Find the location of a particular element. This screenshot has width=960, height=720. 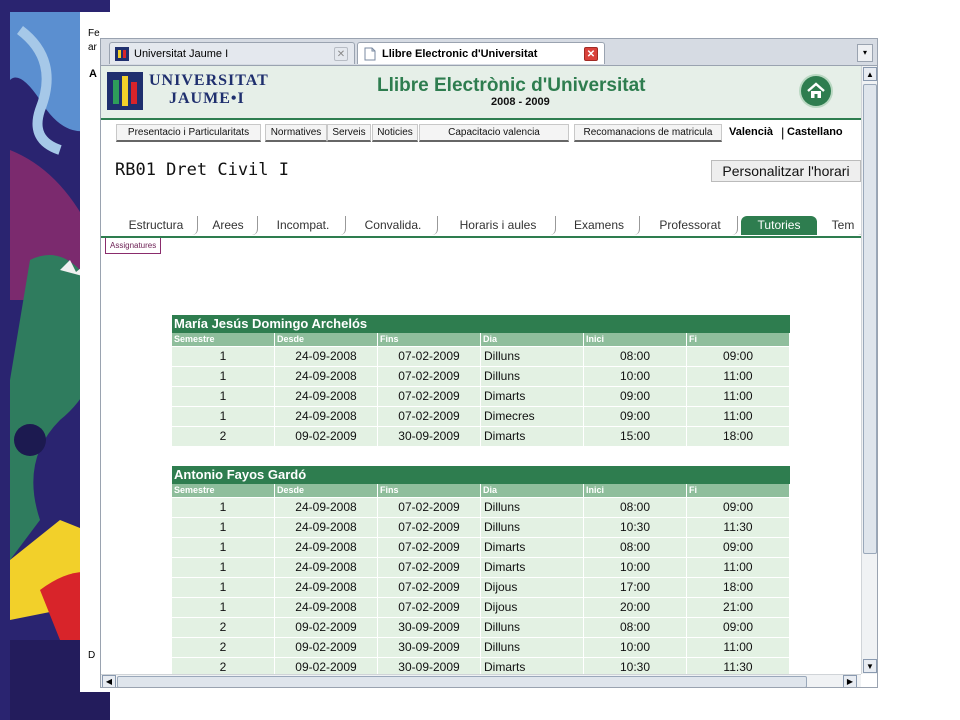

table-row: 1 24-09-2008 07-02-2009 Dimarts 08:00 09:00 is located at coordinates (481, 547).